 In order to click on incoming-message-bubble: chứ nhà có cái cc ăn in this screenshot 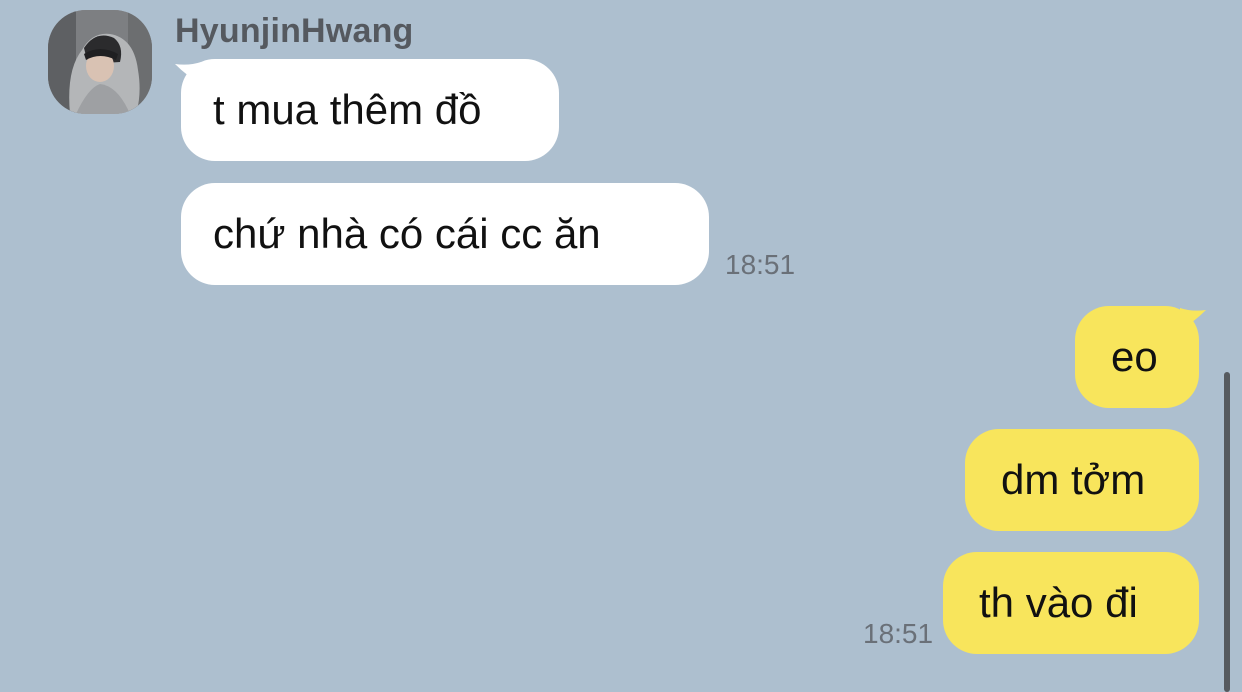, I will do `click(445, 234)`.